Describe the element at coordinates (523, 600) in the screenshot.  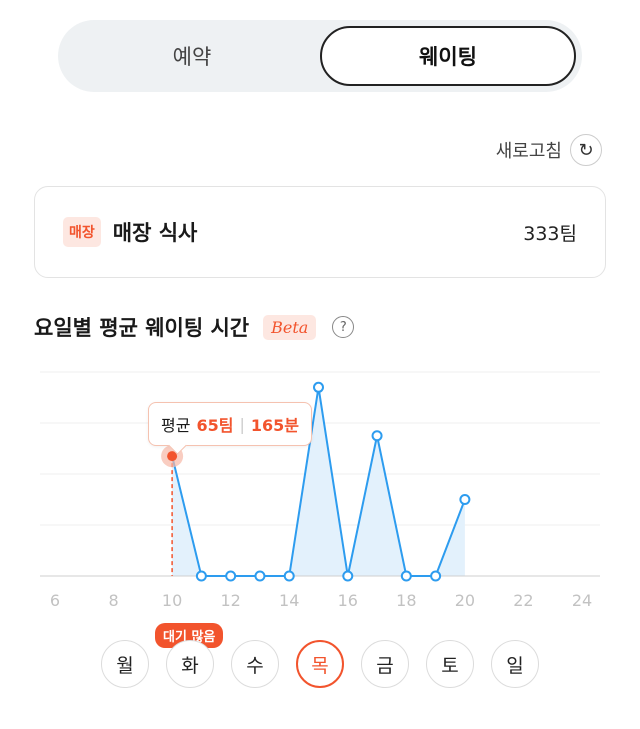
I see `x-tick-label: 22` at that location.